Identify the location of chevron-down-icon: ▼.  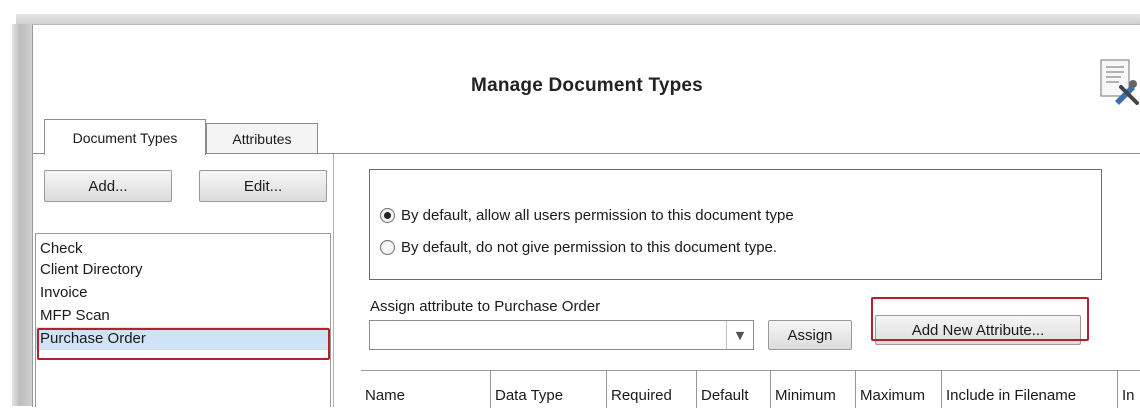
(739, 335).